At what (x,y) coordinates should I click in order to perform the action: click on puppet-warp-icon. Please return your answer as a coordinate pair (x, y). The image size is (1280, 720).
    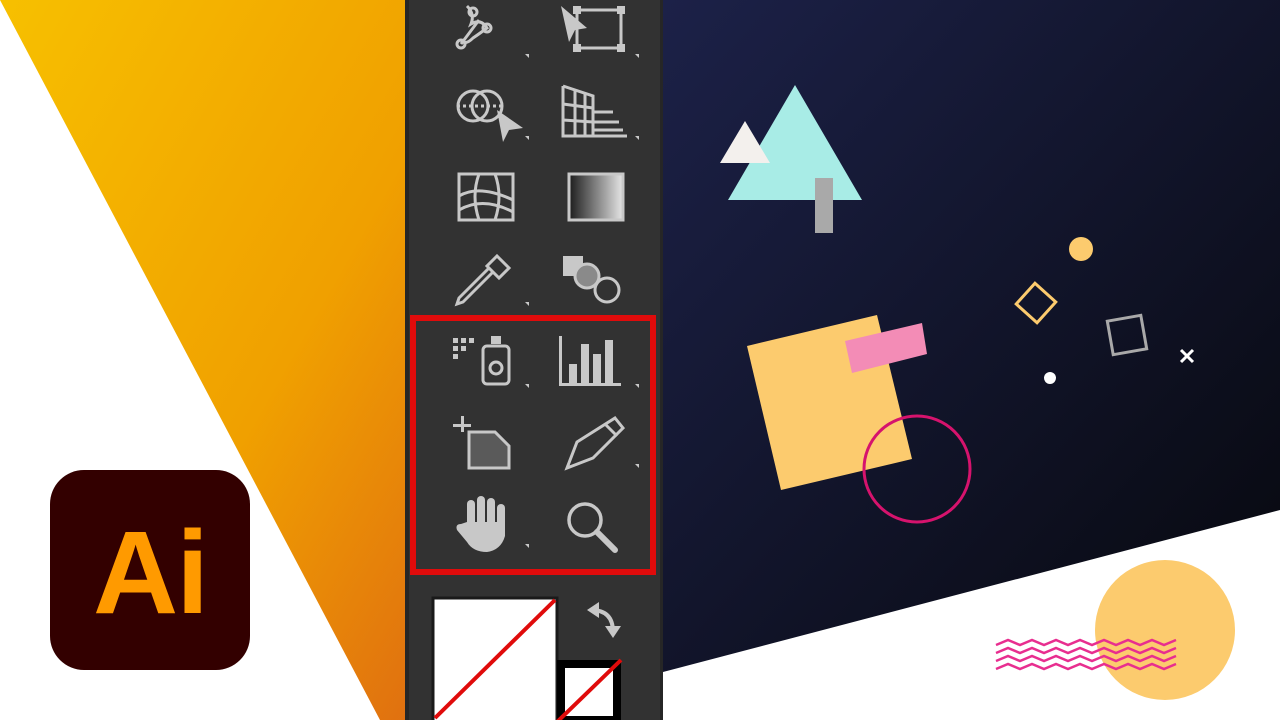
    Looking at the image, I should click on (492, 31).